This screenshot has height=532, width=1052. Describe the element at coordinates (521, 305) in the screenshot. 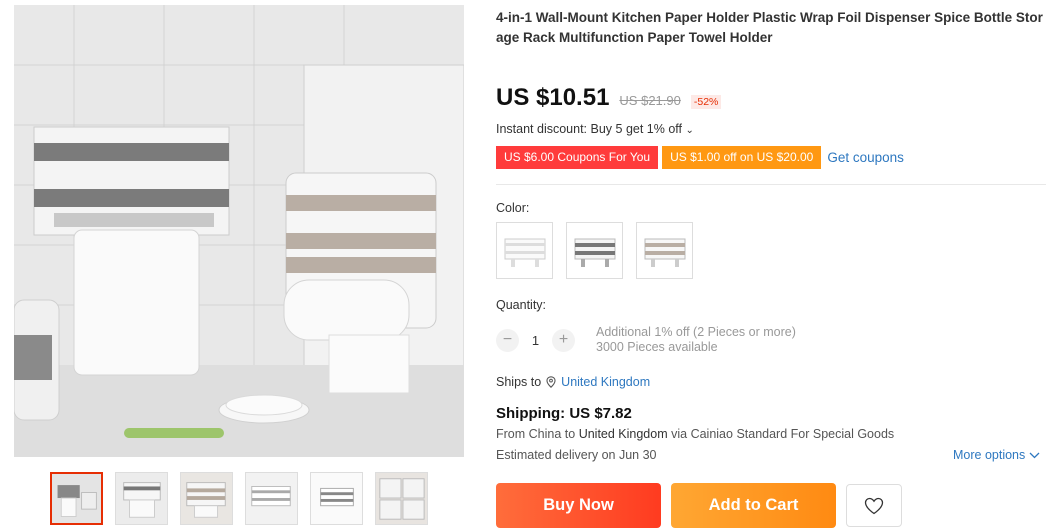

I see `quantity-label: Quantity:` at that location.